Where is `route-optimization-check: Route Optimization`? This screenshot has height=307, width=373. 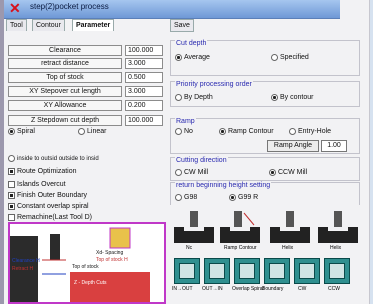
route-optimization-check: Route Optimization is located at coordinates (42, 171).